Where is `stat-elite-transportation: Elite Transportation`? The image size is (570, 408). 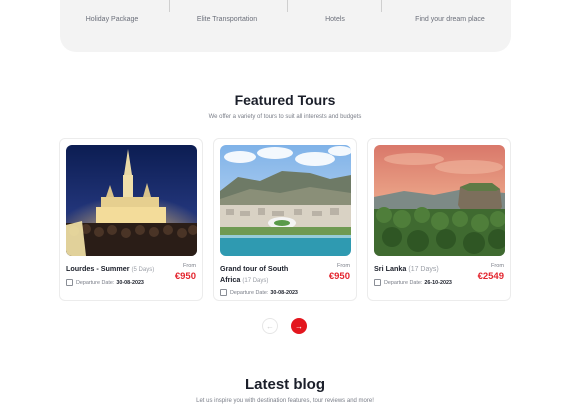
stat-elite-transportation: Elite Transportation is located at coordinates (227, 11).